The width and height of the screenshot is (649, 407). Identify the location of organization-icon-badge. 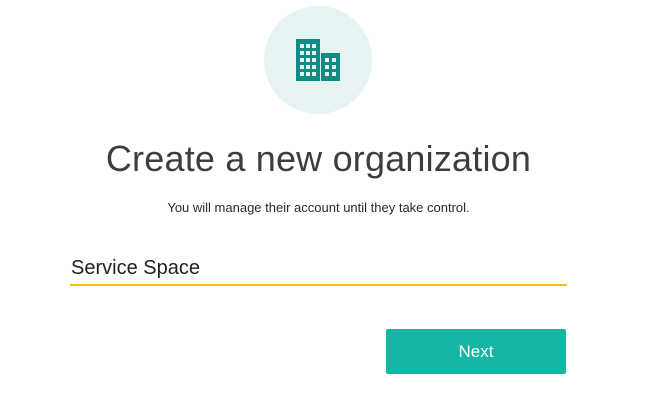
(318, 60).